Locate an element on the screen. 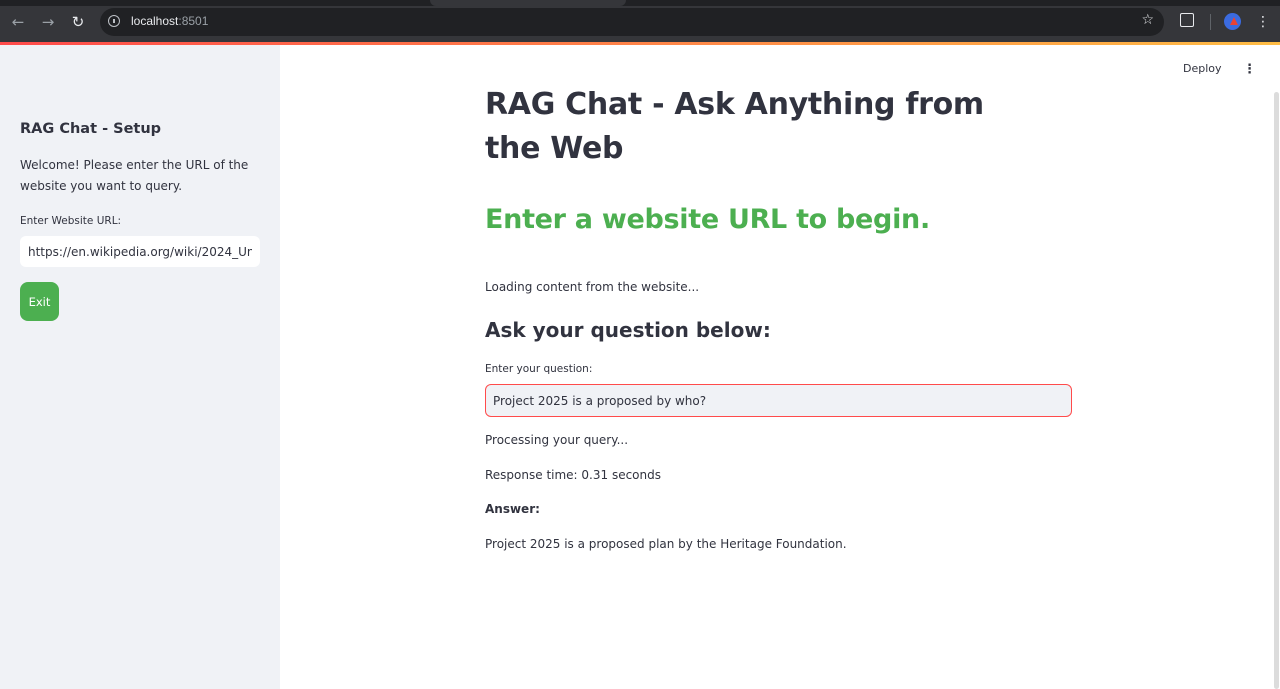 The width and height of the screenshot is (1280, 689). site-info-icon is located at coordinates (114, 21).